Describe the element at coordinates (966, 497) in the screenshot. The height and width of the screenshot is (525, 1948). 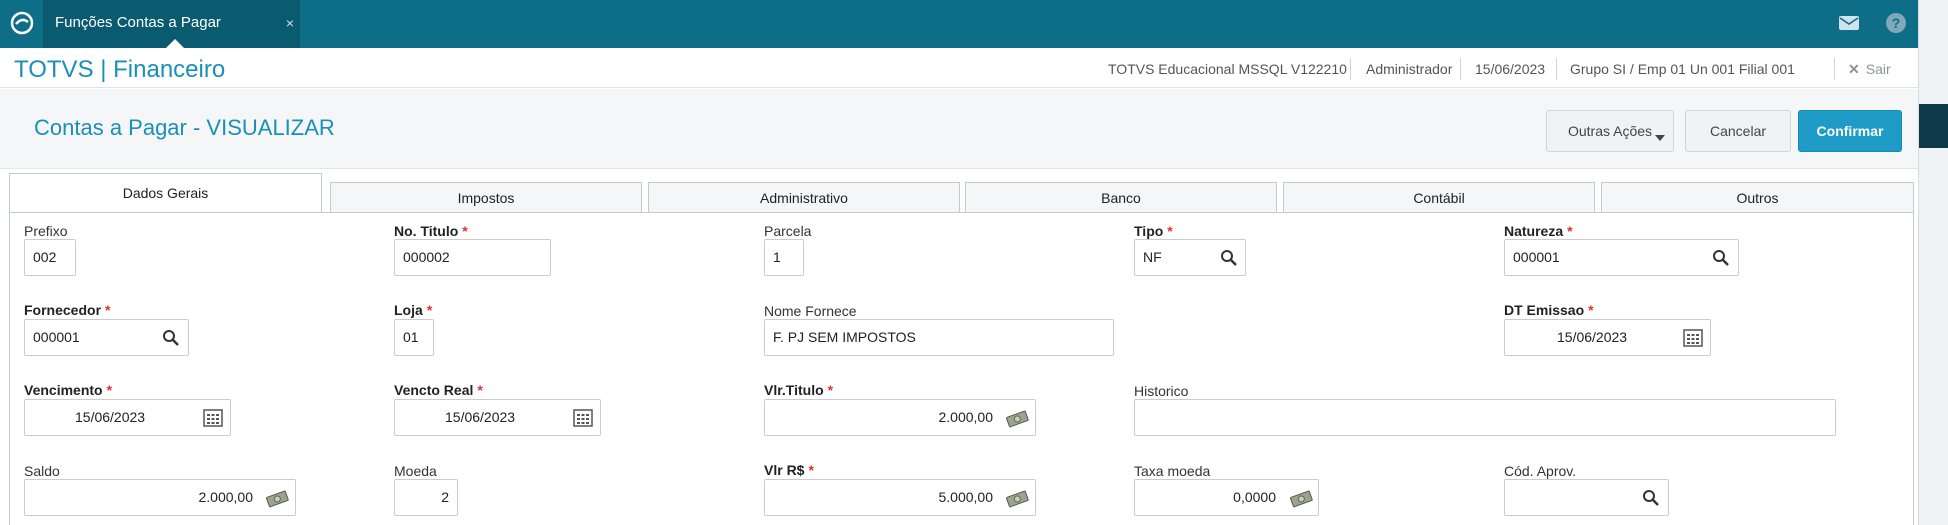
I see `vlr-rs-value: 5.000,00` at that location.